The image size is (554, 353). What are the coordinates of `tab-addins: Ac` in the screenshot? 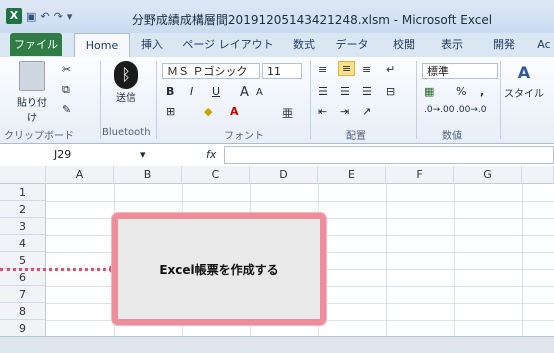 It's located at (544, 44).